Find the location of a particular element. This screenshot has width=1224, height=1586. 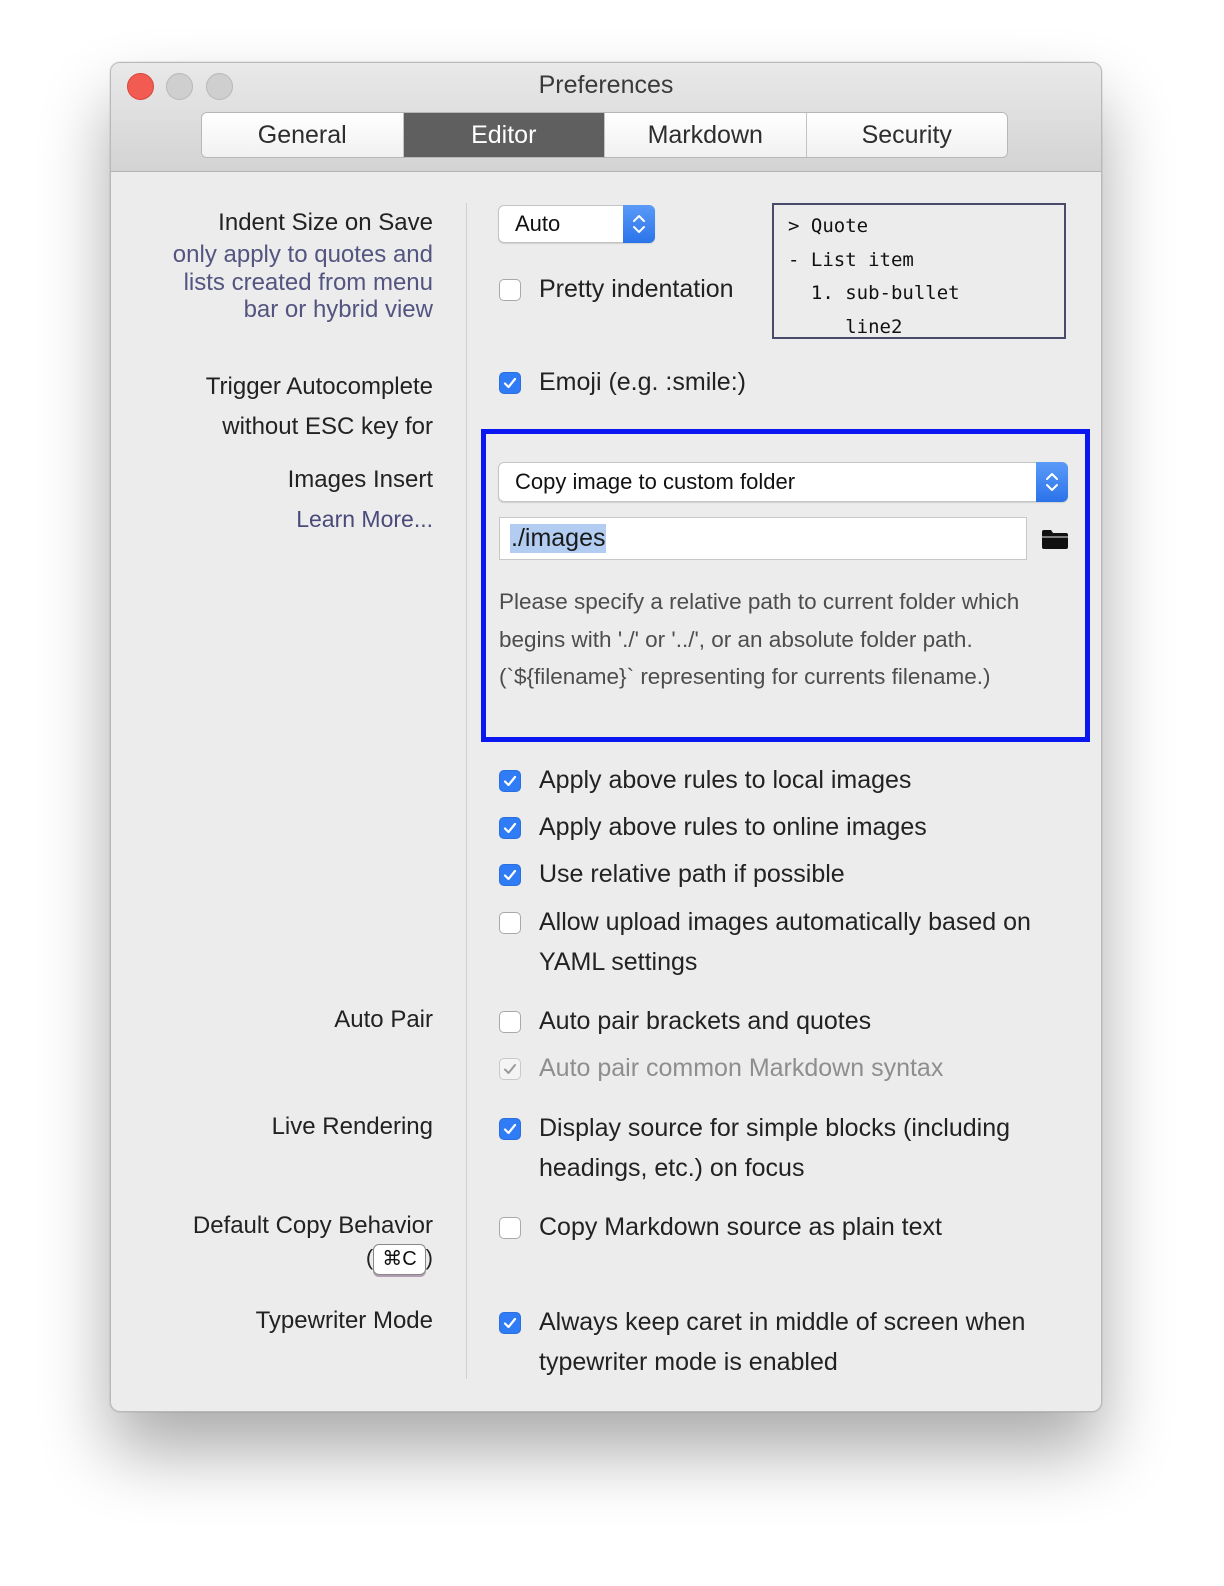

images-insert-label: Images Insert is located at coordinates (360, 479).